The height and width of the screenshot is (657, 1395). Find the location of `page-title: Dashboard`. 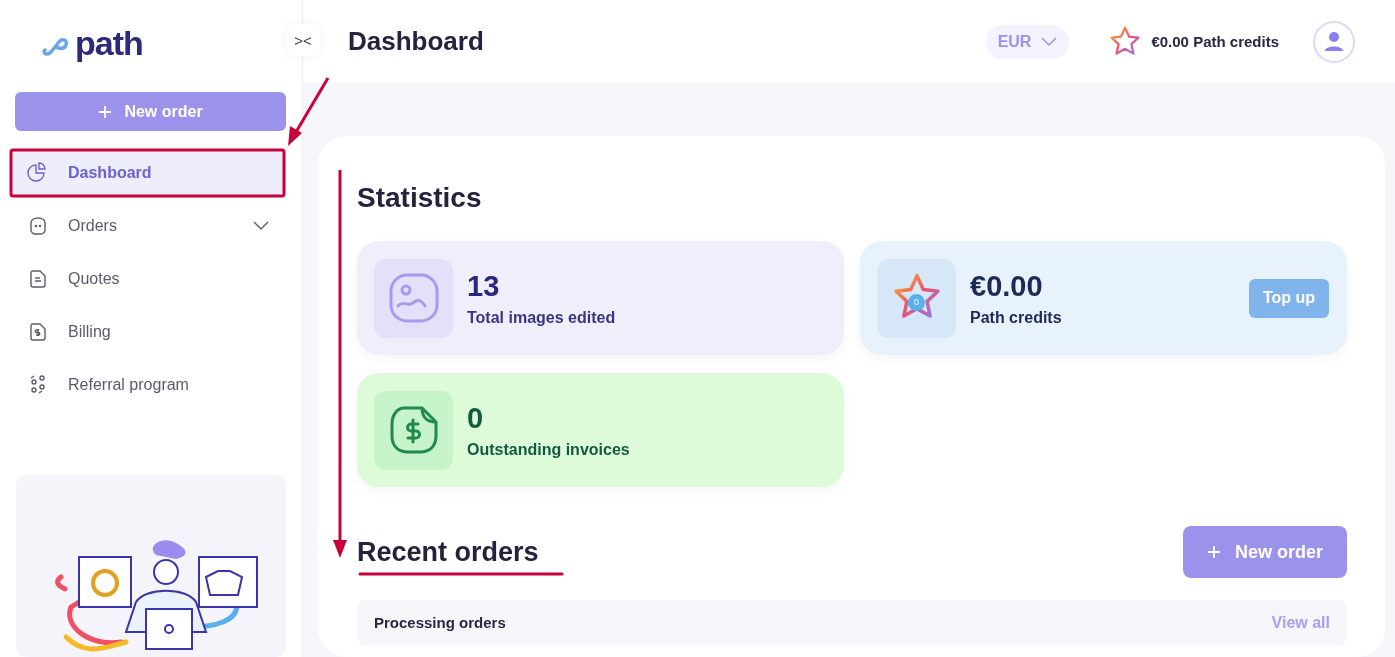

page-title: Dashboard is located at coordinates (416, 41).